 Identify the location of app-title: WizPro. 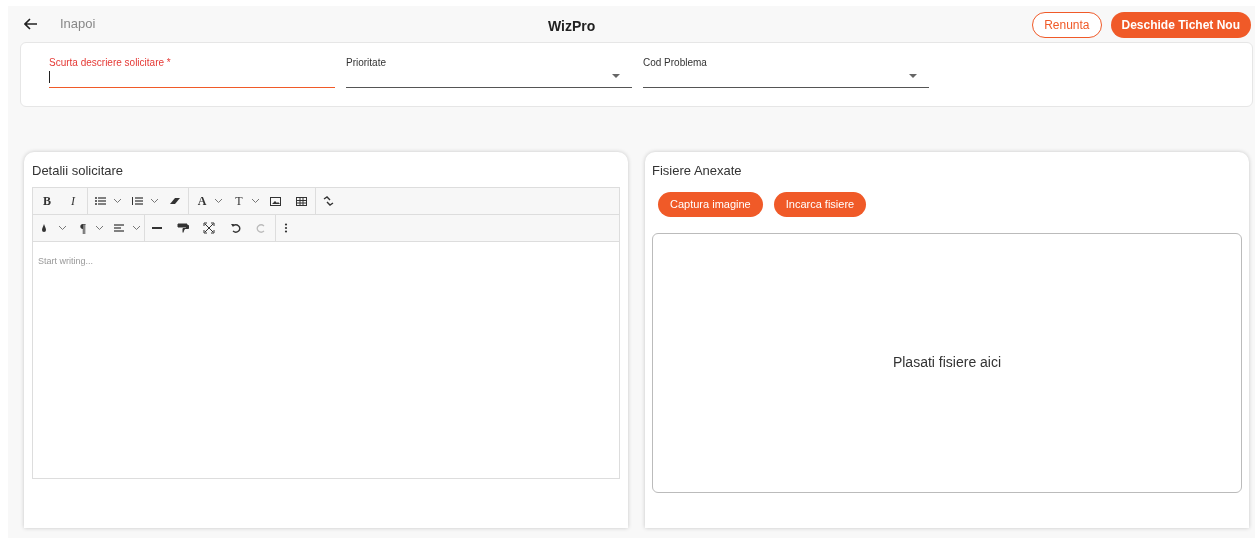
(572, 26).